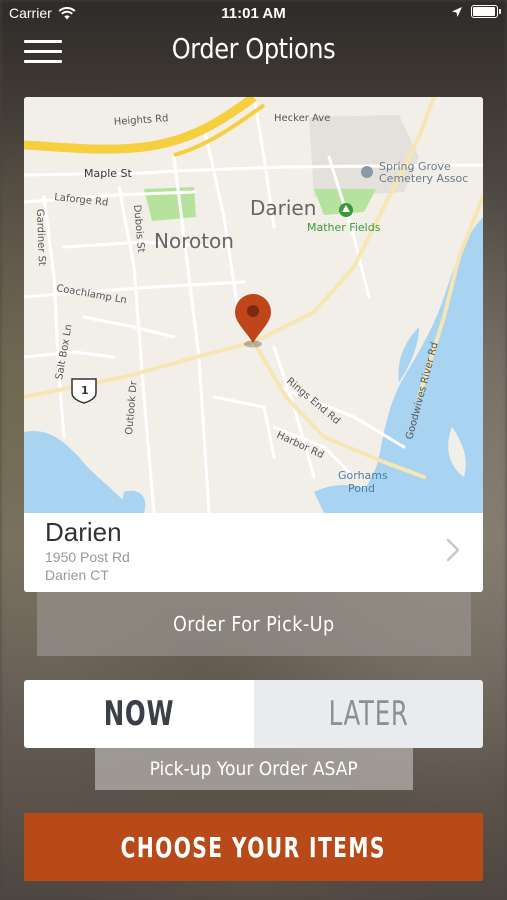  I want to click on now-label: NOW, so click(138, 714).